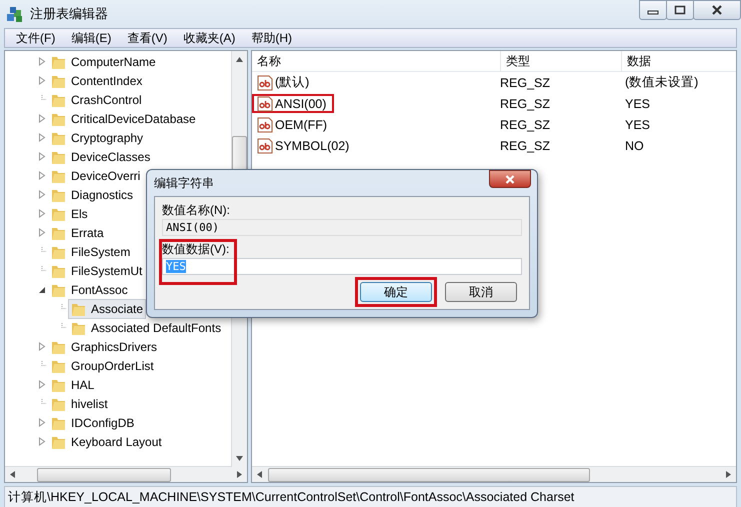 Image resolution: width=741 pixels, height=507 pixels. I want to click on status-path: 计算机\HKEY_LOCAL_MACHINE\SYSTEM\CurrentControlSet\Control\FontAssoc\Associated Charset, so click(291, 497).